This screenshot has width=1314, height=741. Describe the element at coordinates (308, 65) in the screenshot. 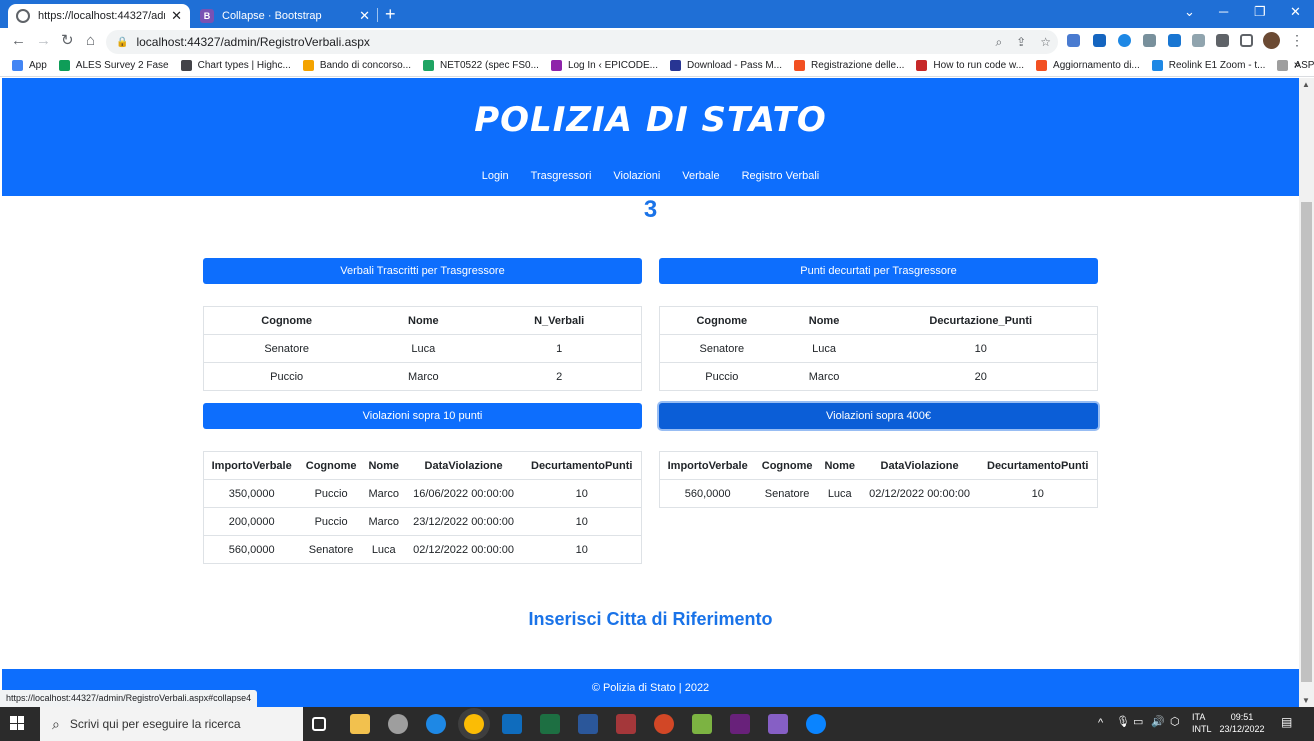

I see `warning-icon` at that location.